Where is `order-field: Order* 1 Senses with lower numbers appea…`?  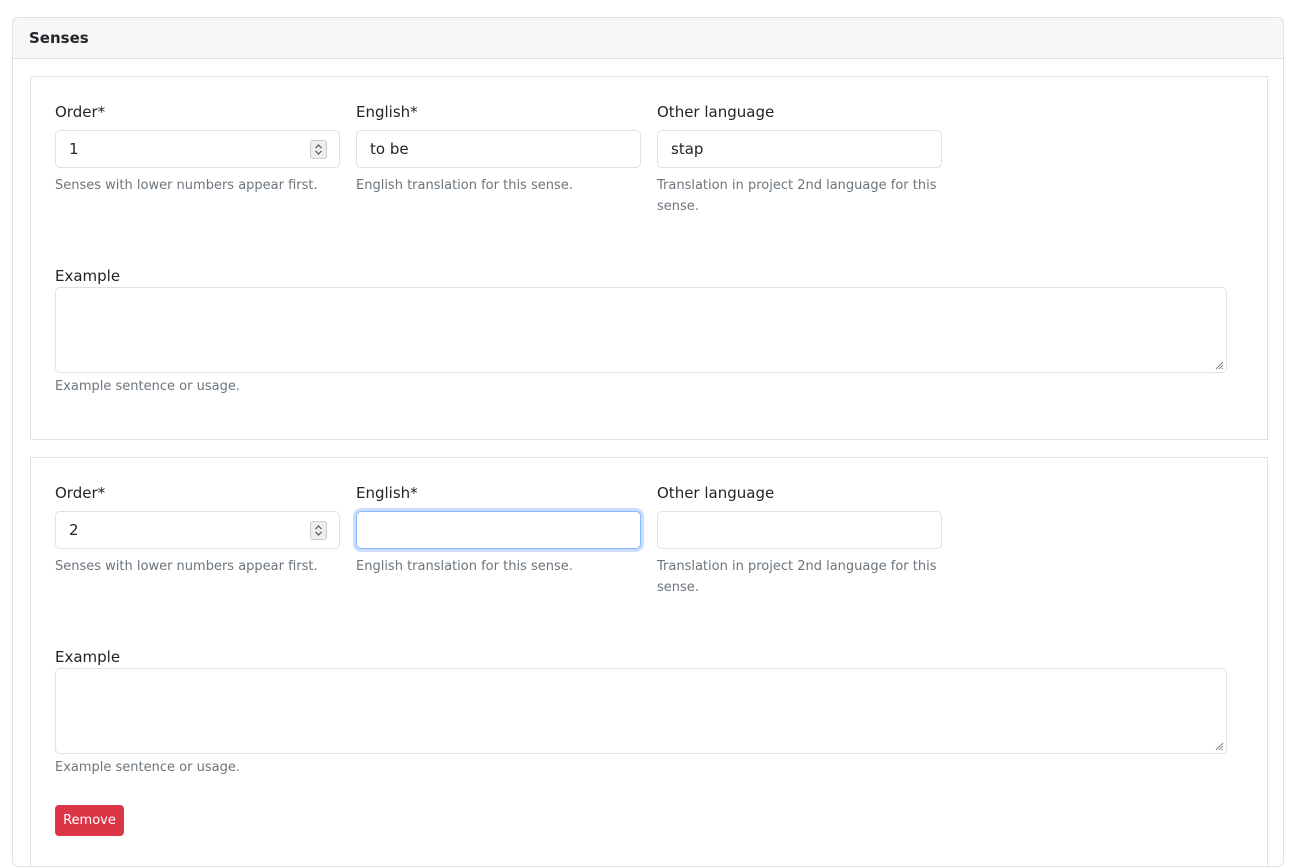 order-field: Order* 1 Senses with lower numbers appea… is located at coordinates (197, 163).